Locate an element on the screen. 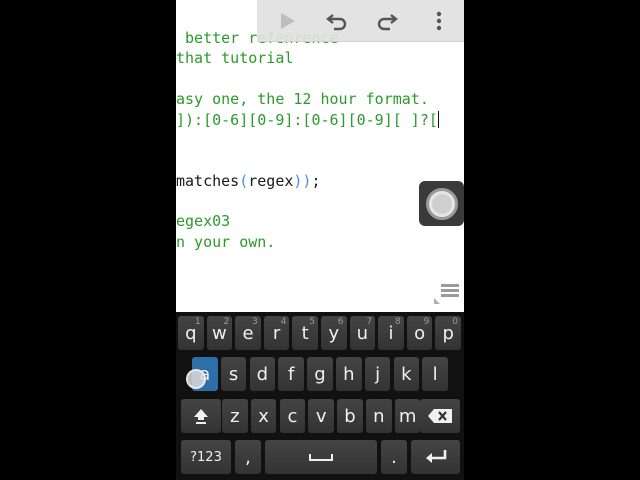 The width and height of the screenshot is (640, 480). key-label: n is located at coordinates (379, 416).